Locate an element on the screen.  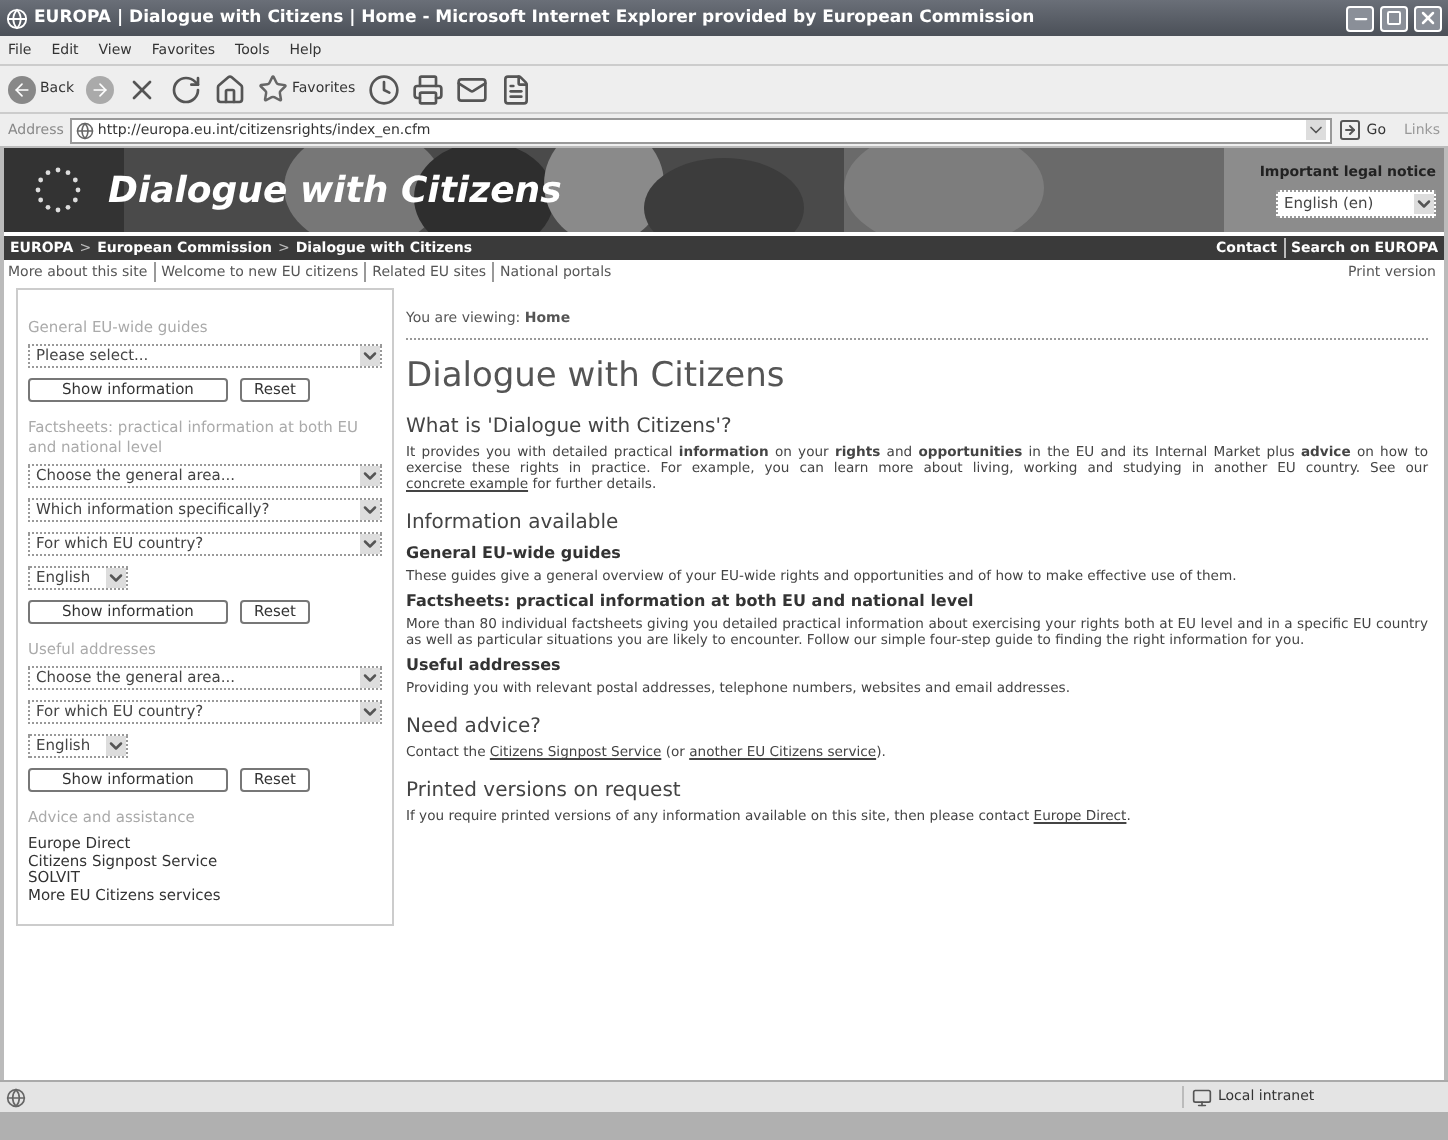
section-heading: What is 'Dialogue with Citizens'? is located at coordinates (570, 427).